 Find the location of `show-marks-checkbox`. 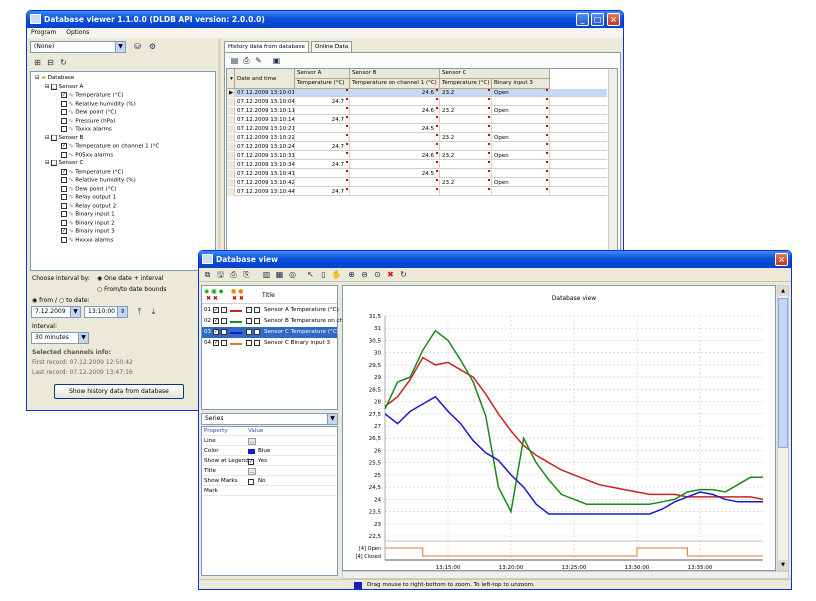

show-marks-checkbox is located at coordinates (251, 482).